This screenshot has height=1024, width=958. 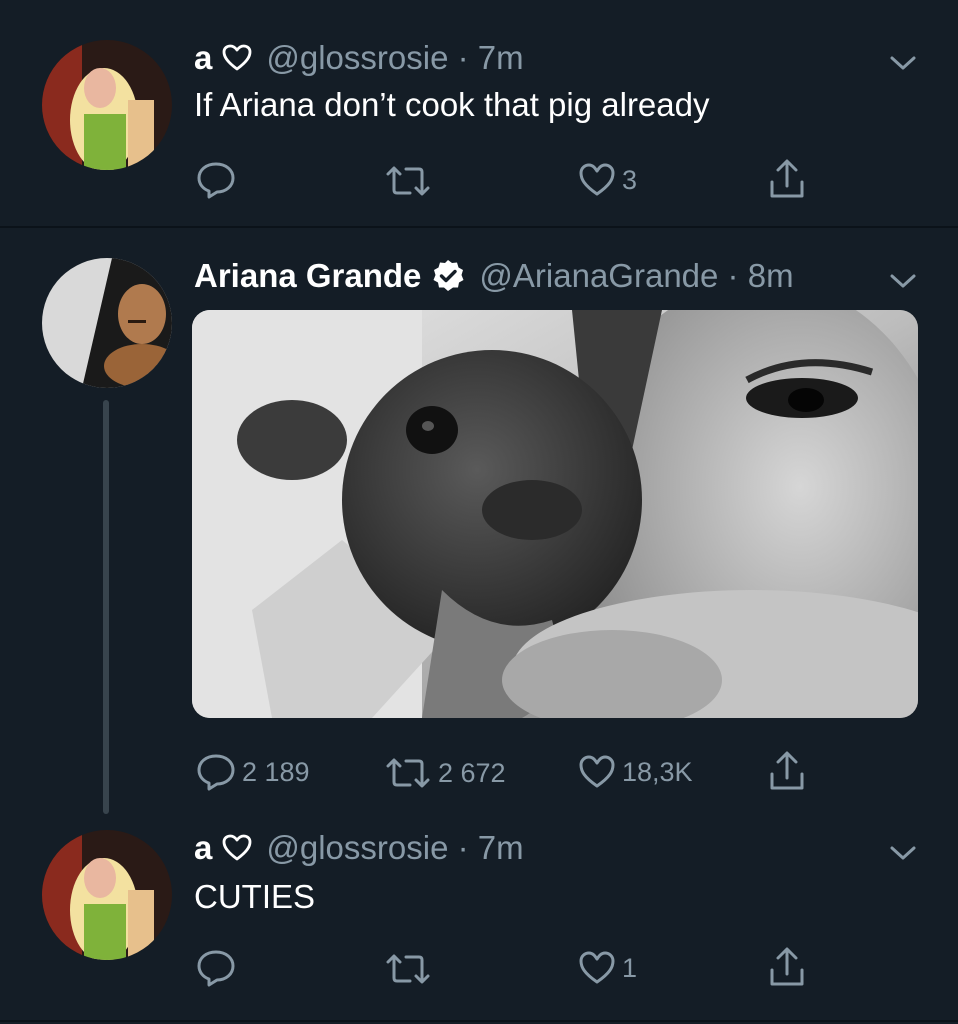 I want to click on tweet-divider, so click(x=479, y=1021).